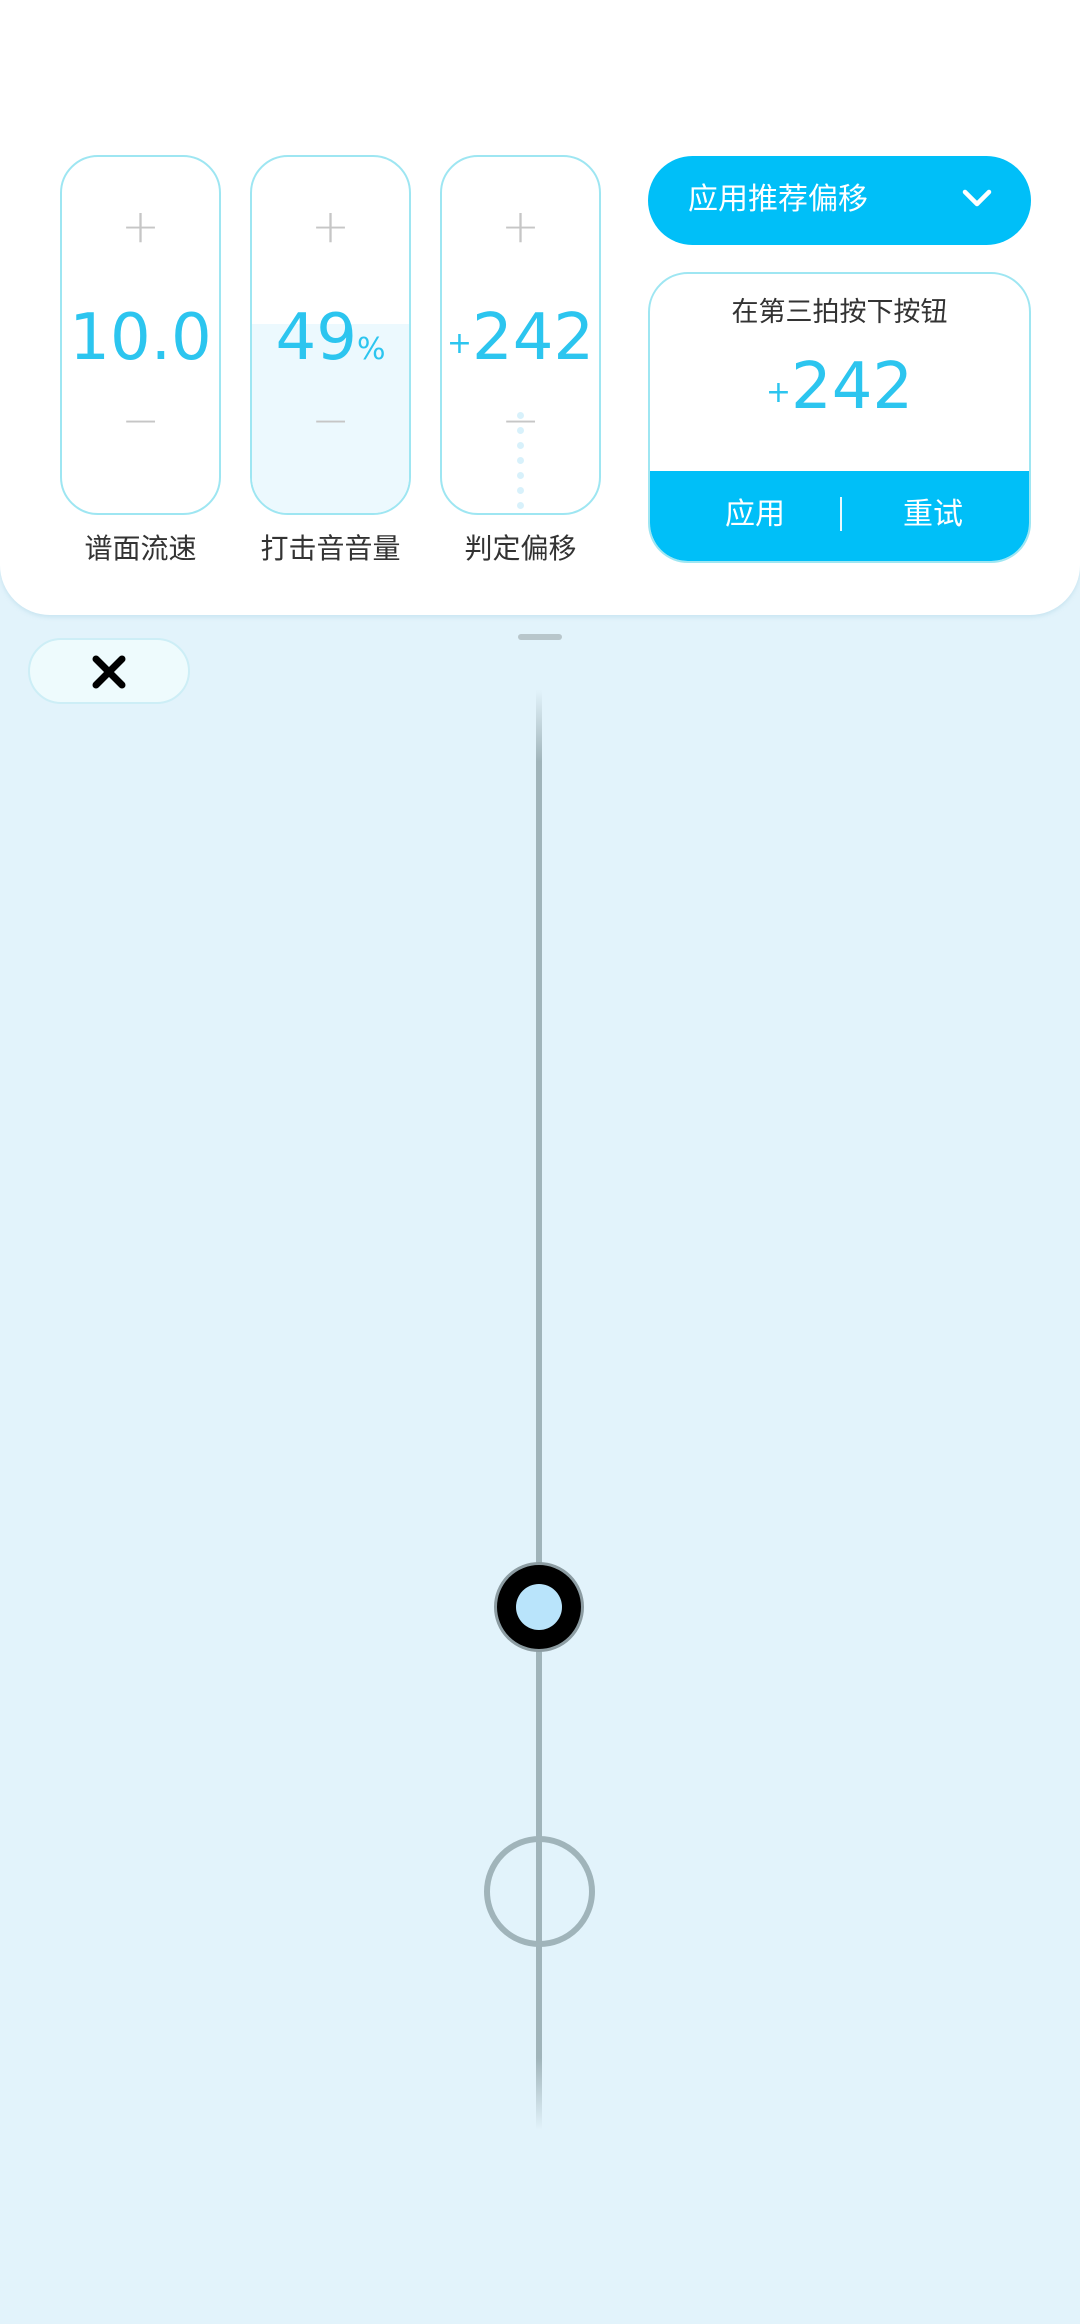  Describe the element at coordinates (140, 548) in the screenshot. I see `scroll-speed-label: 谱面流速` at that location.